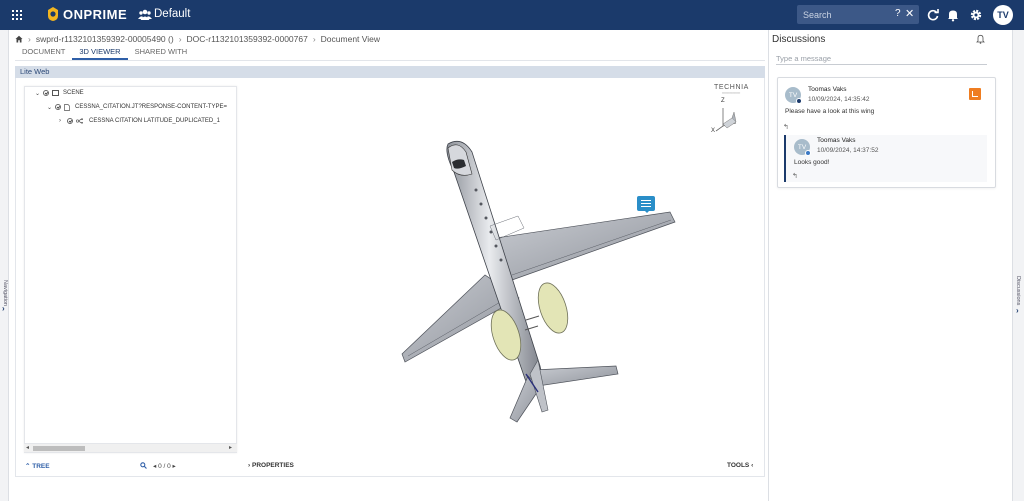 This screenshot has height=501, width=1024. I want to click on tools-toggle-label: TOOLS, so click(738, 465).